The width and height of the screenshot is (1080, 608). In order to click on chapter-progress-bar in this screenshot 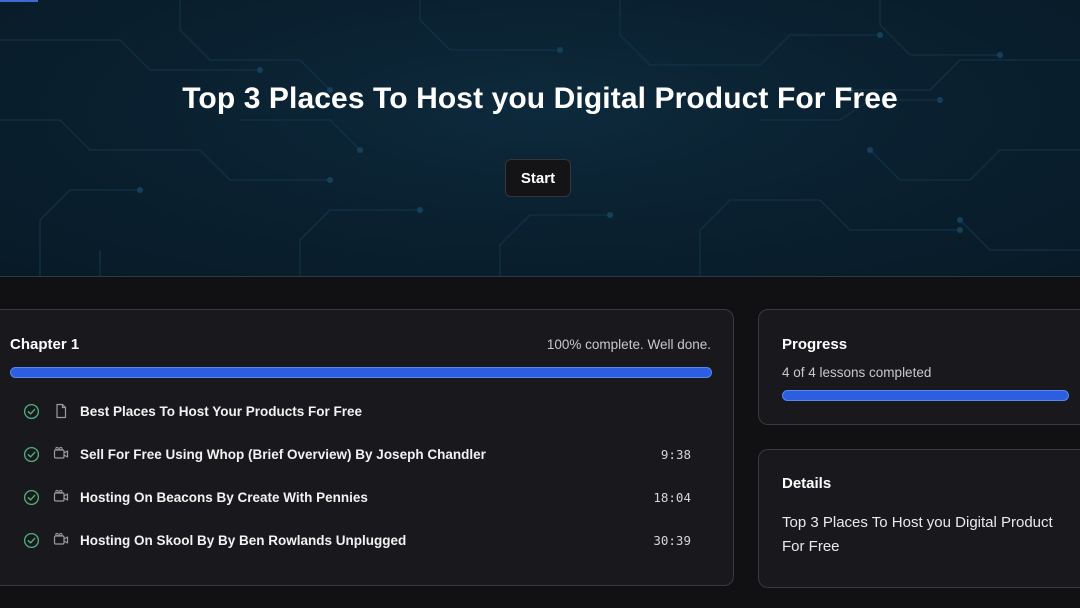, I will do `click(361, 372)`.